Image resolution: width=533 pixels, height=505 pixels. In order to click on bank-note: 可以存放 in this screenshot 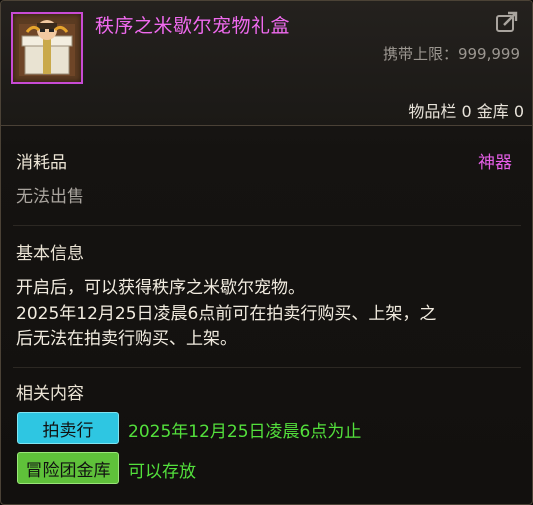, I will do `click(162, 472)`.